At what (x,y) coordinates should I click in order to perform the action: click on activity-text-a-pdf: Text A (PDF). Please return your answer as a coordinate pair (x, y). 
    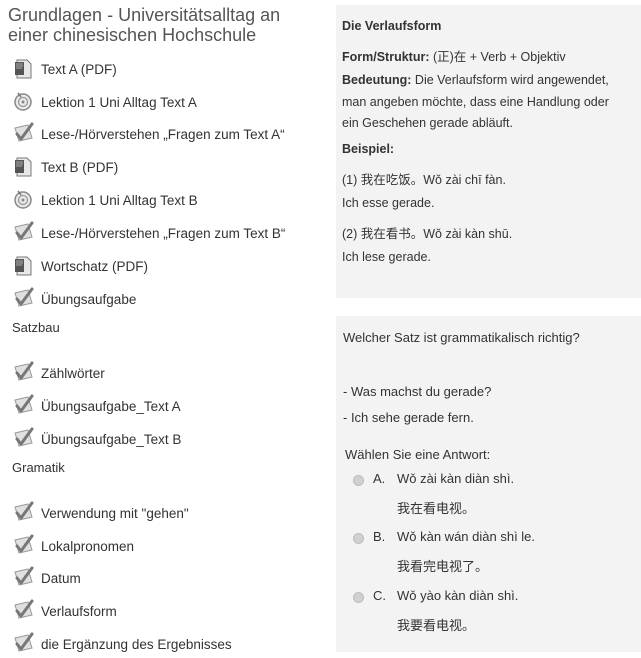
    Looking at the image, I should click on (64, 69).